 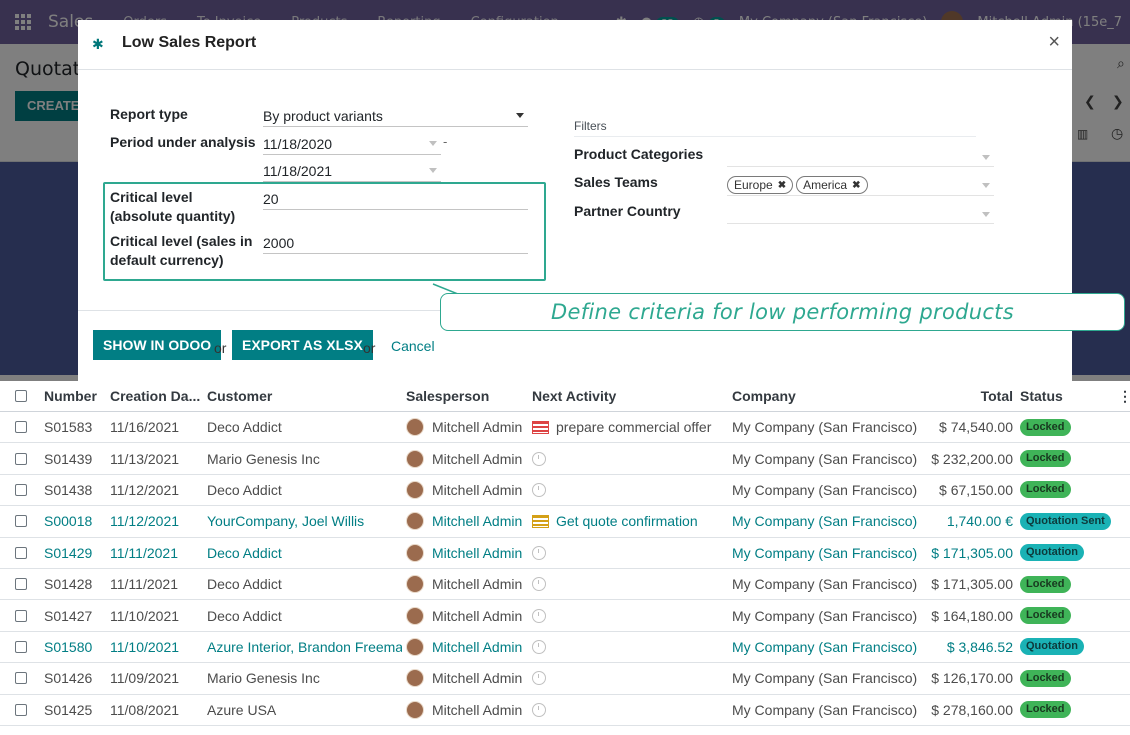 I want to click on row-number: S01439, so click(x=68, y=458).